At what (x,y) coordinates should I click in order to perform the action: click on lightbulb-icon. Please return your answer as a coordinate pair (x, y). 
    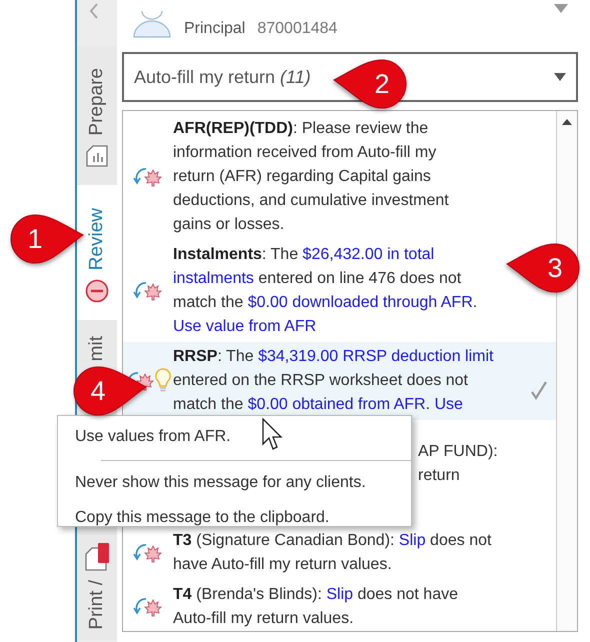
    Looking at the image, I should click on (163, 381).